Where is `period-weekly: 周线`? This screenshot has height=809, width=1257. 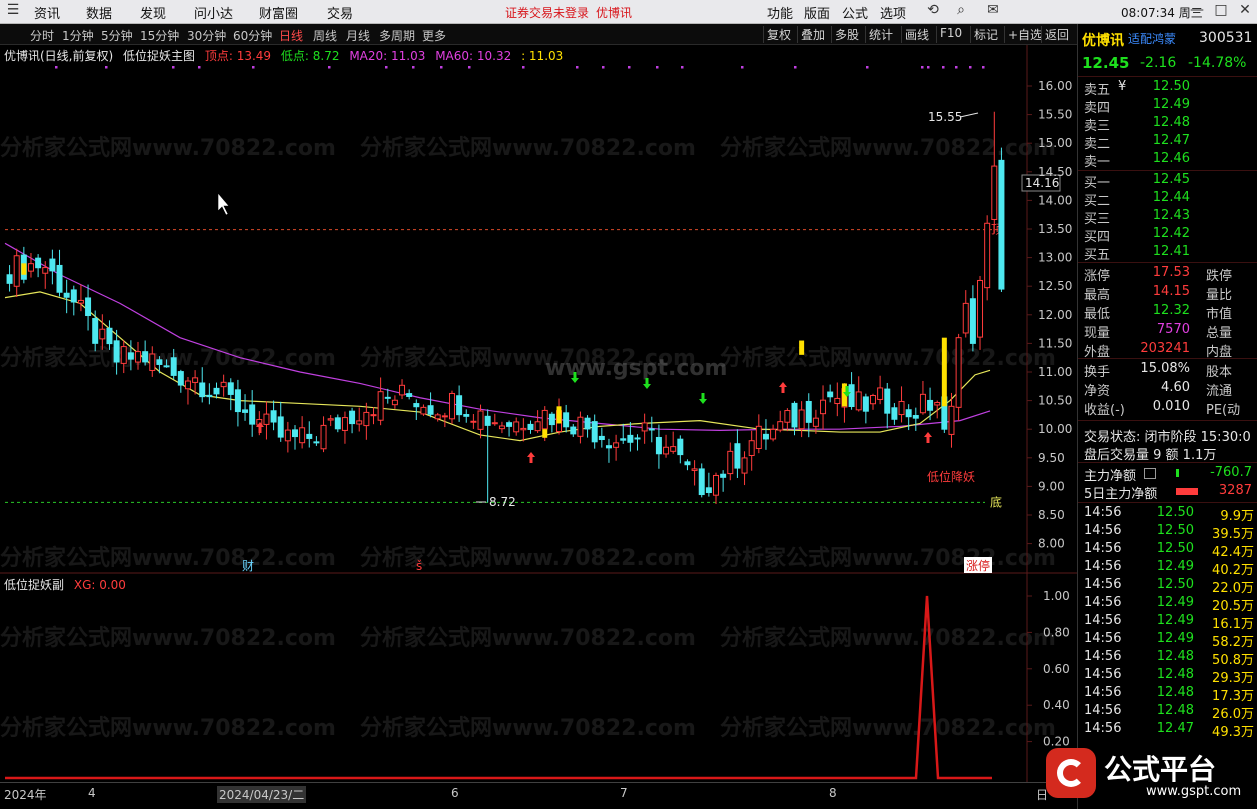 period-weekly: 周线 is located at coordinates (325, 35).